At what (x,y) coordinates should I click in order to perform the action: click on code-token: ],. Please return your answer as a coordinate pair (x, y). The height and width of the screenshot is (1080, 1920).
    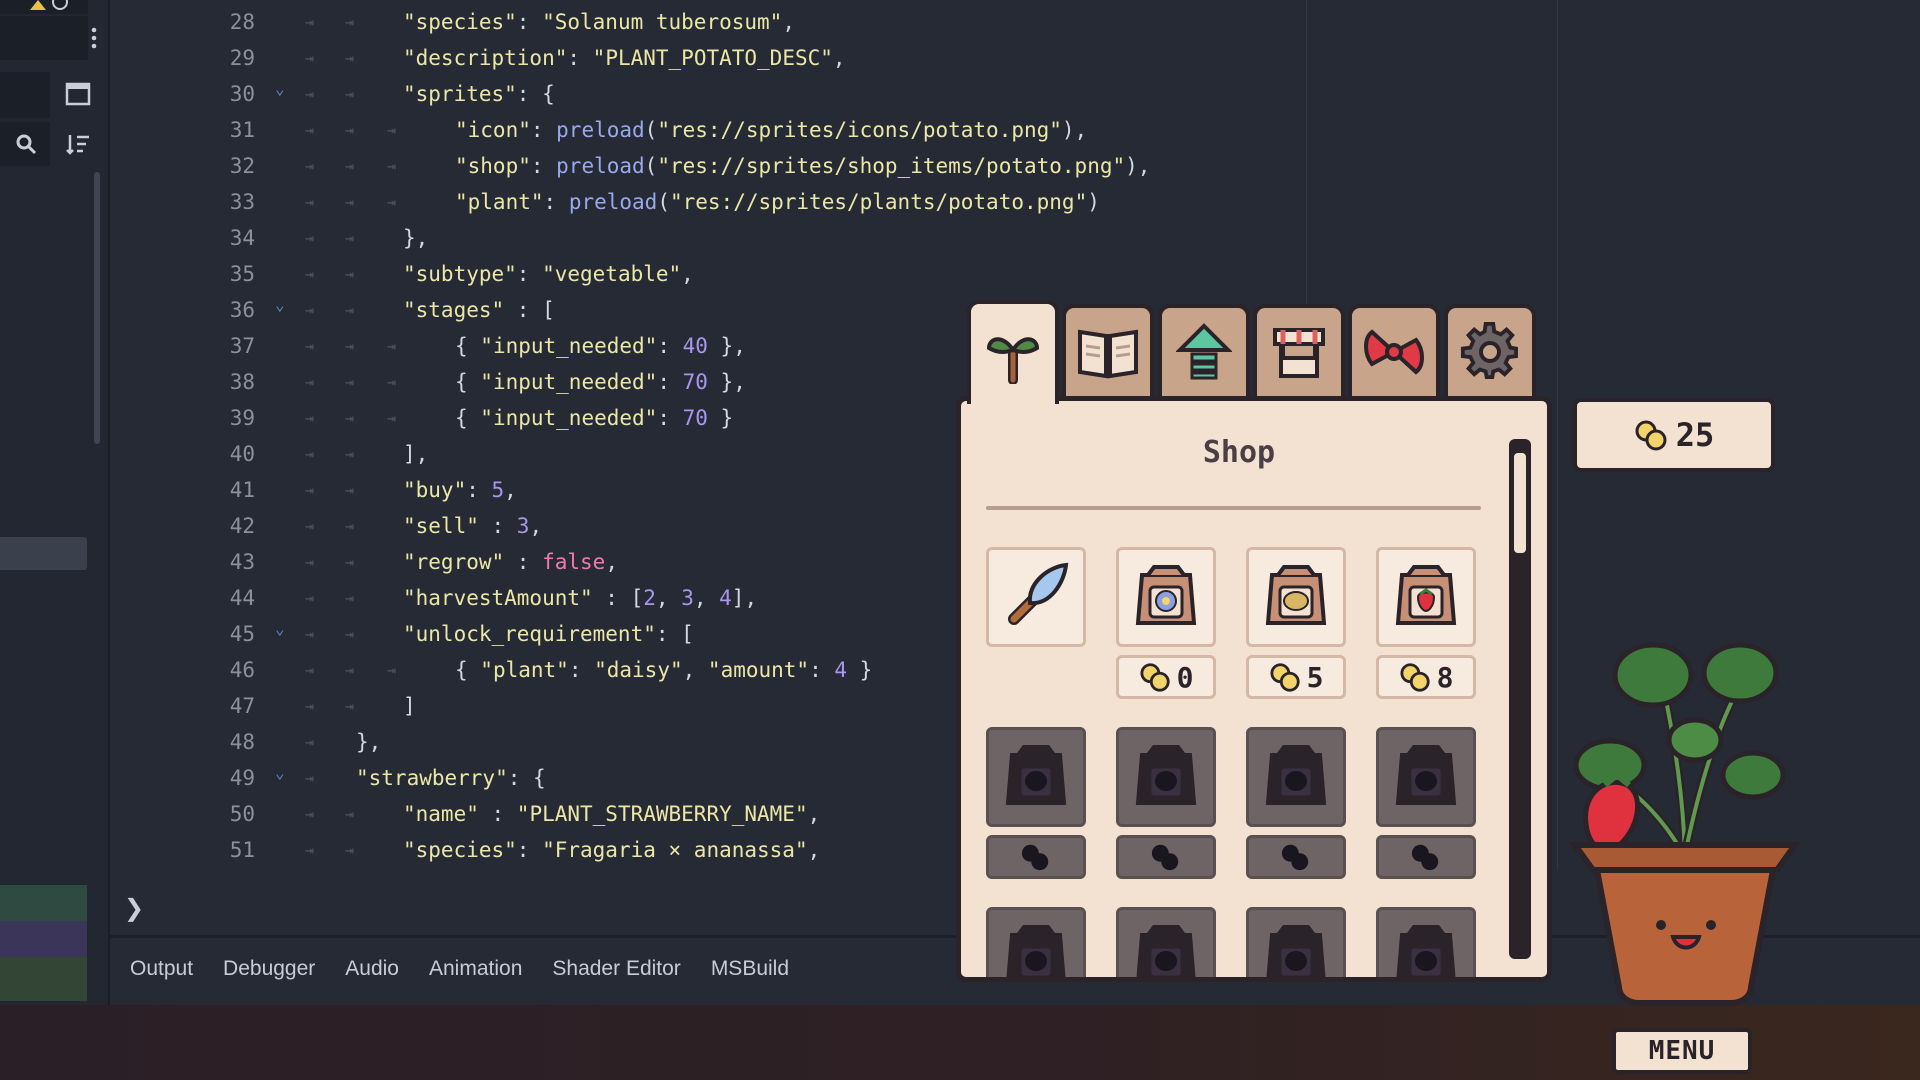
    Looking at the image, I should click on (416, 454).